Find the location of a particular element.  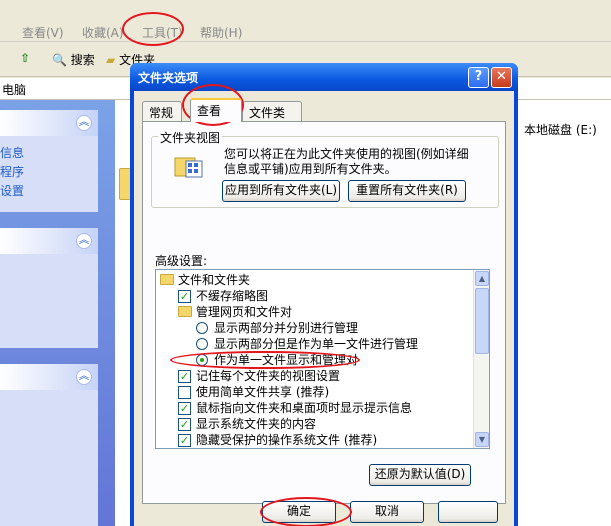

task-panel-3-header: ︽ is located at coordinates (49, 377).